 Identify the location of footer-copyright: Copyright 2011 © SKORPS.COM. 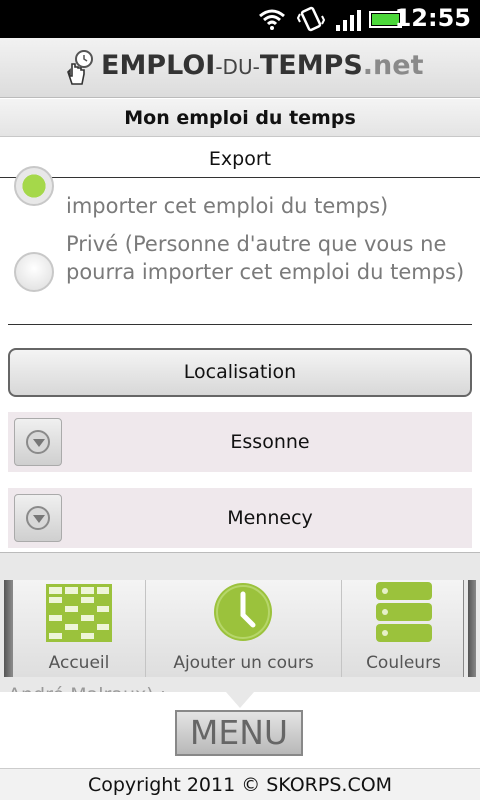
(240, 784).